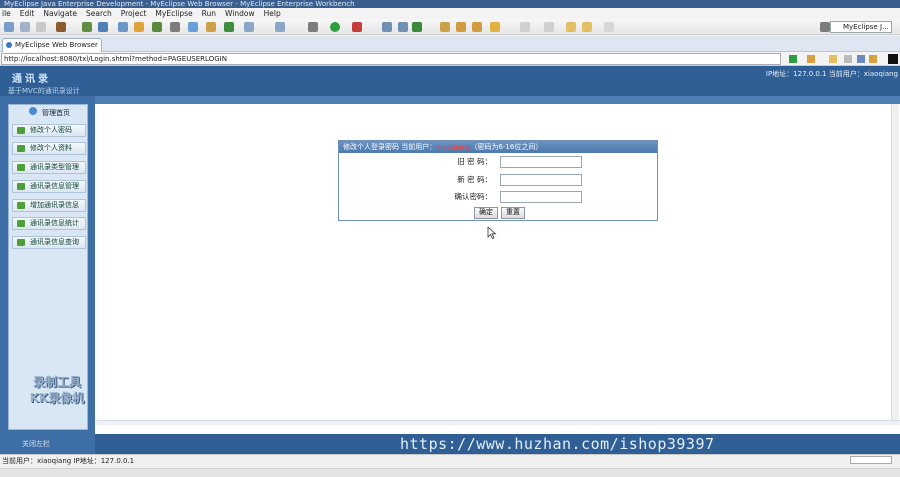 The height and width of the screenshot is (477, 900). I want to click on watermark-line: 录制工具, so click(56, 382).